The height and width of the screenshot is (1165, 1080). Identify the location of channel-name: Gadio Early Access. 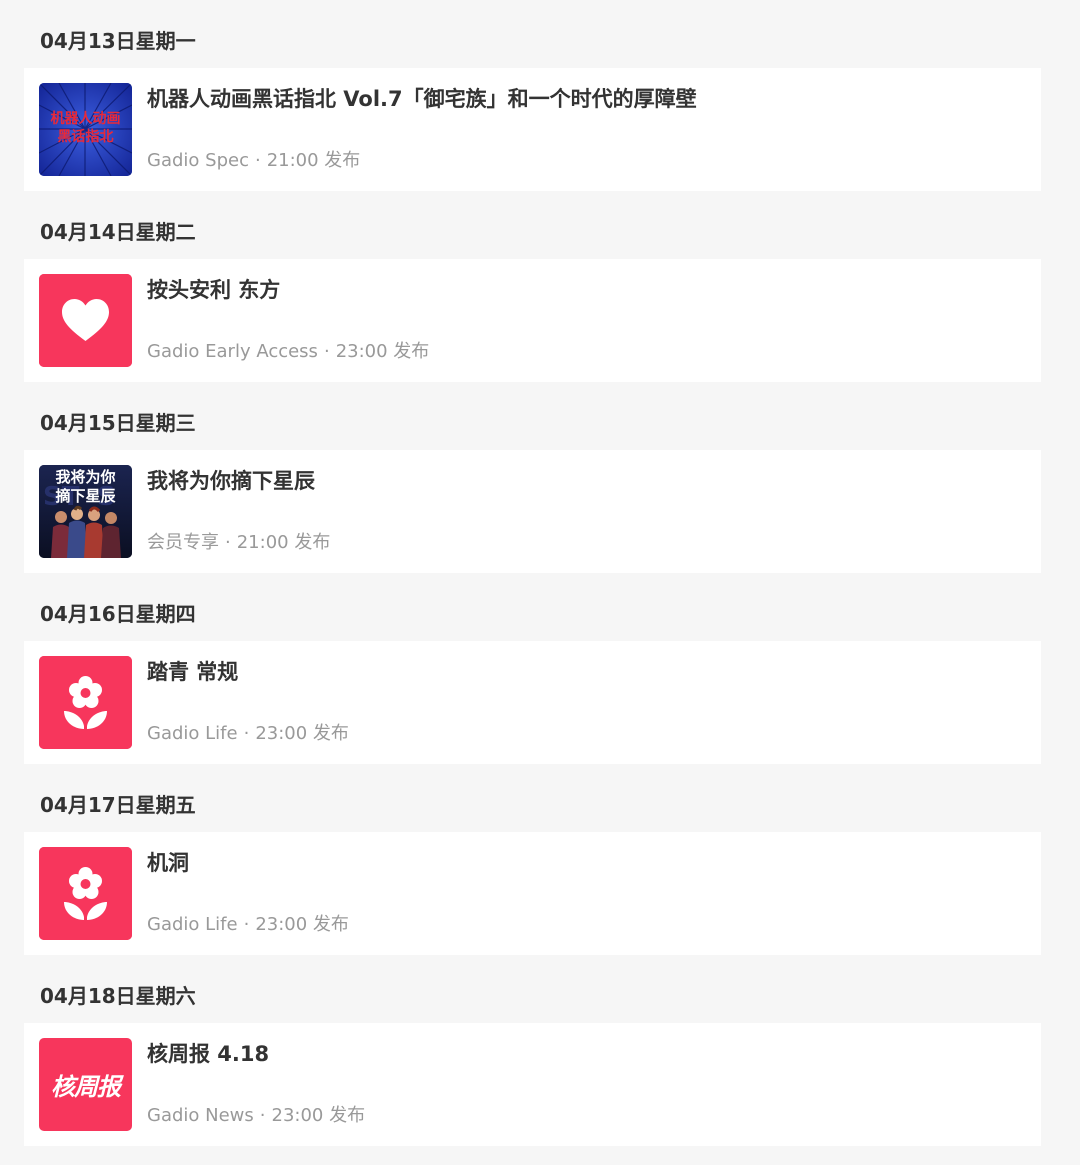
(232, 351).